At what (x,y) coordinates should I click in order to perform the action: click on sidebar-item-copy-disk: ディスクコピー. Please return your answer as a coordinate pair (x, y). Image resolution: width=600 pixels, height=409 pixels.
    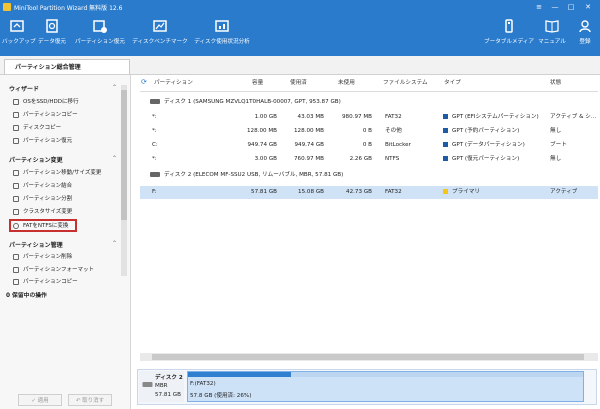
    Looking at the image, I should click on (63, 128).